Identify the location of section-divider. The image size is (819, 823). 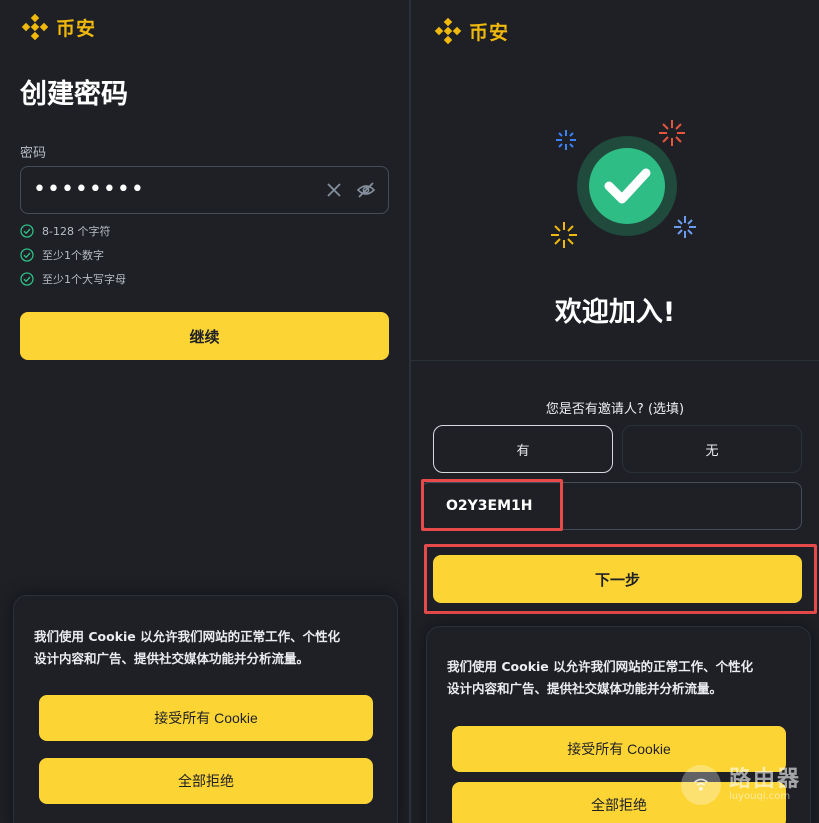
(615, 360).